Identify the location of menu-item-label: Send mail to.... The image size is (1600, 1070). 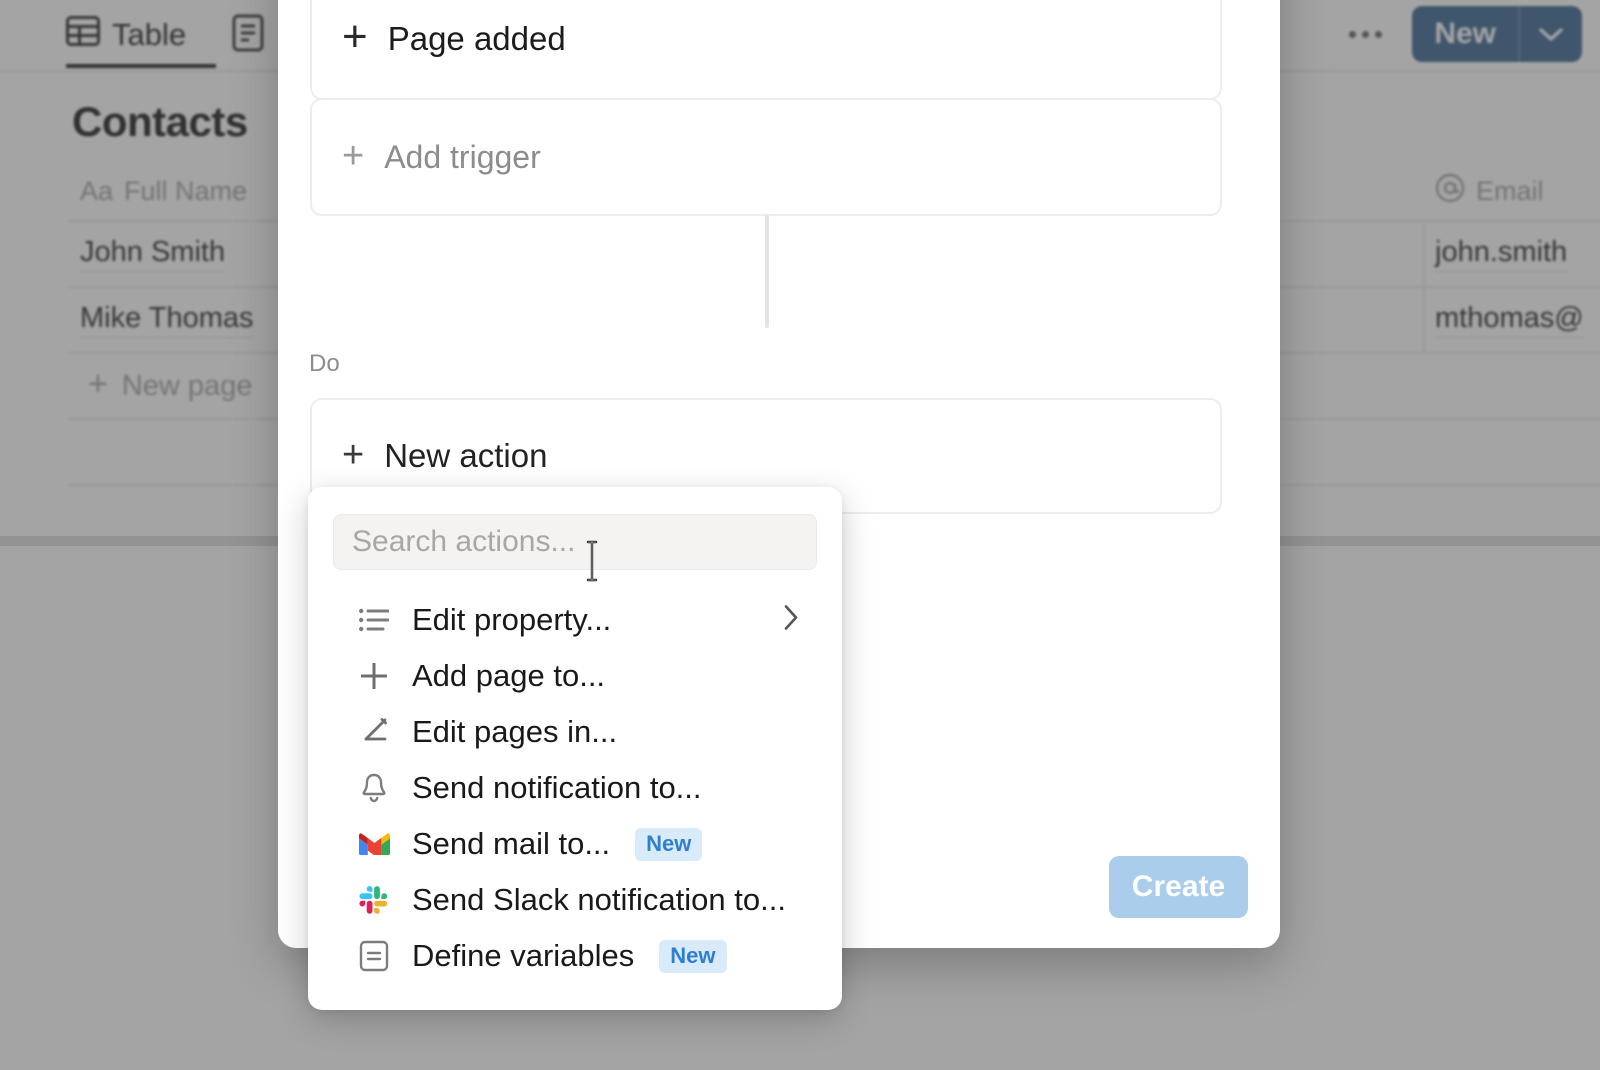
(511, 843).